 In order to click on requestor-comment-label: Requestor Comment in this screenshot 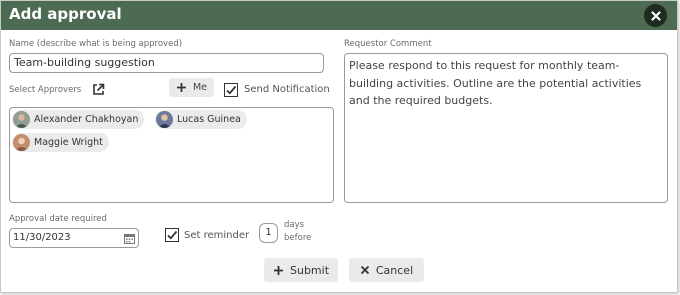, I will do `click(388, 44)`.